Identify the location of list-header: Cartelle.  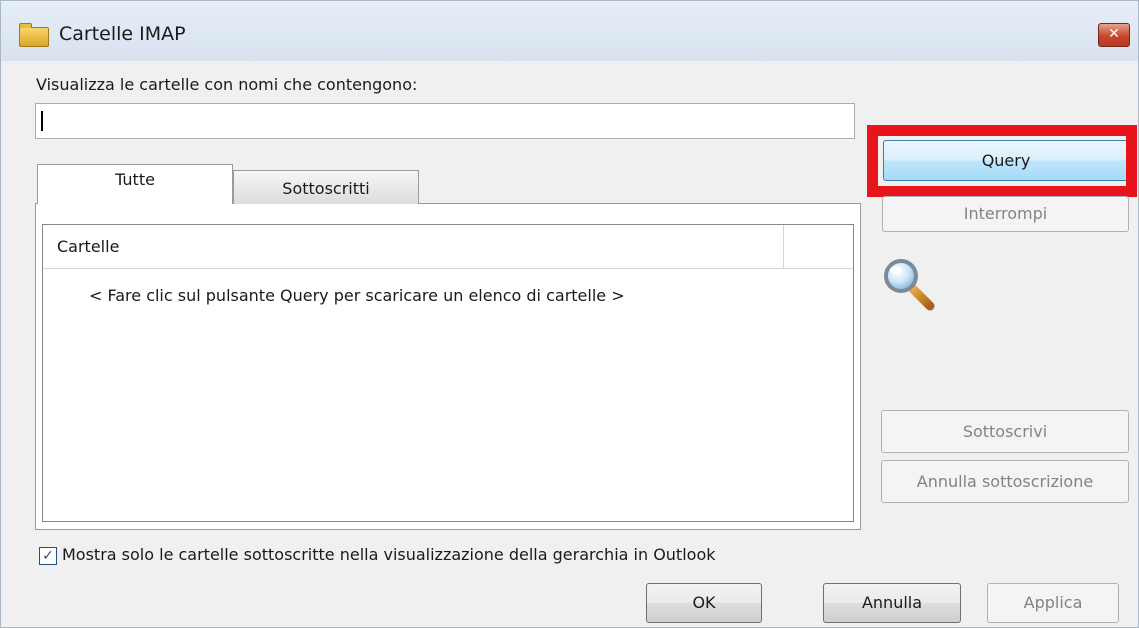
(448, 247).